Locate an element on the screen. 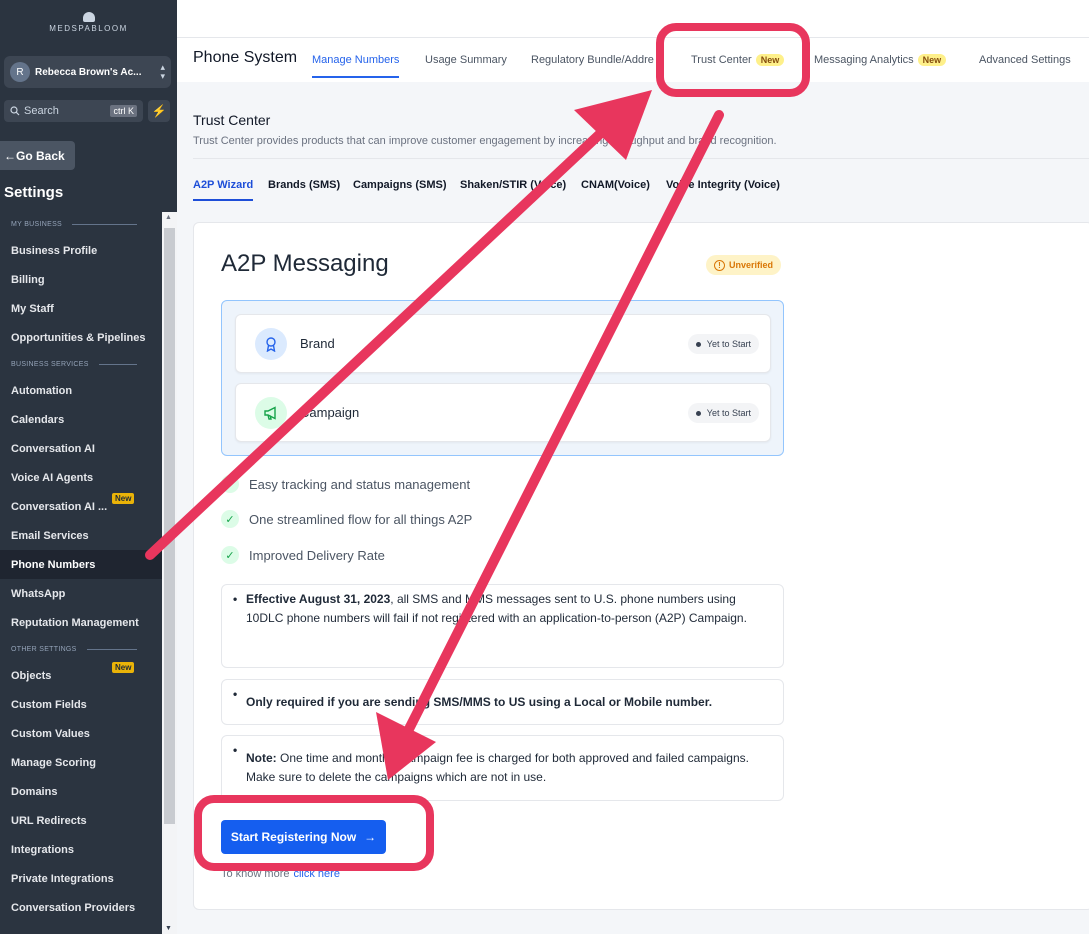  sidebar-item-conversation-ai: Conversation AI ... New is located at coordinates (81, 506).